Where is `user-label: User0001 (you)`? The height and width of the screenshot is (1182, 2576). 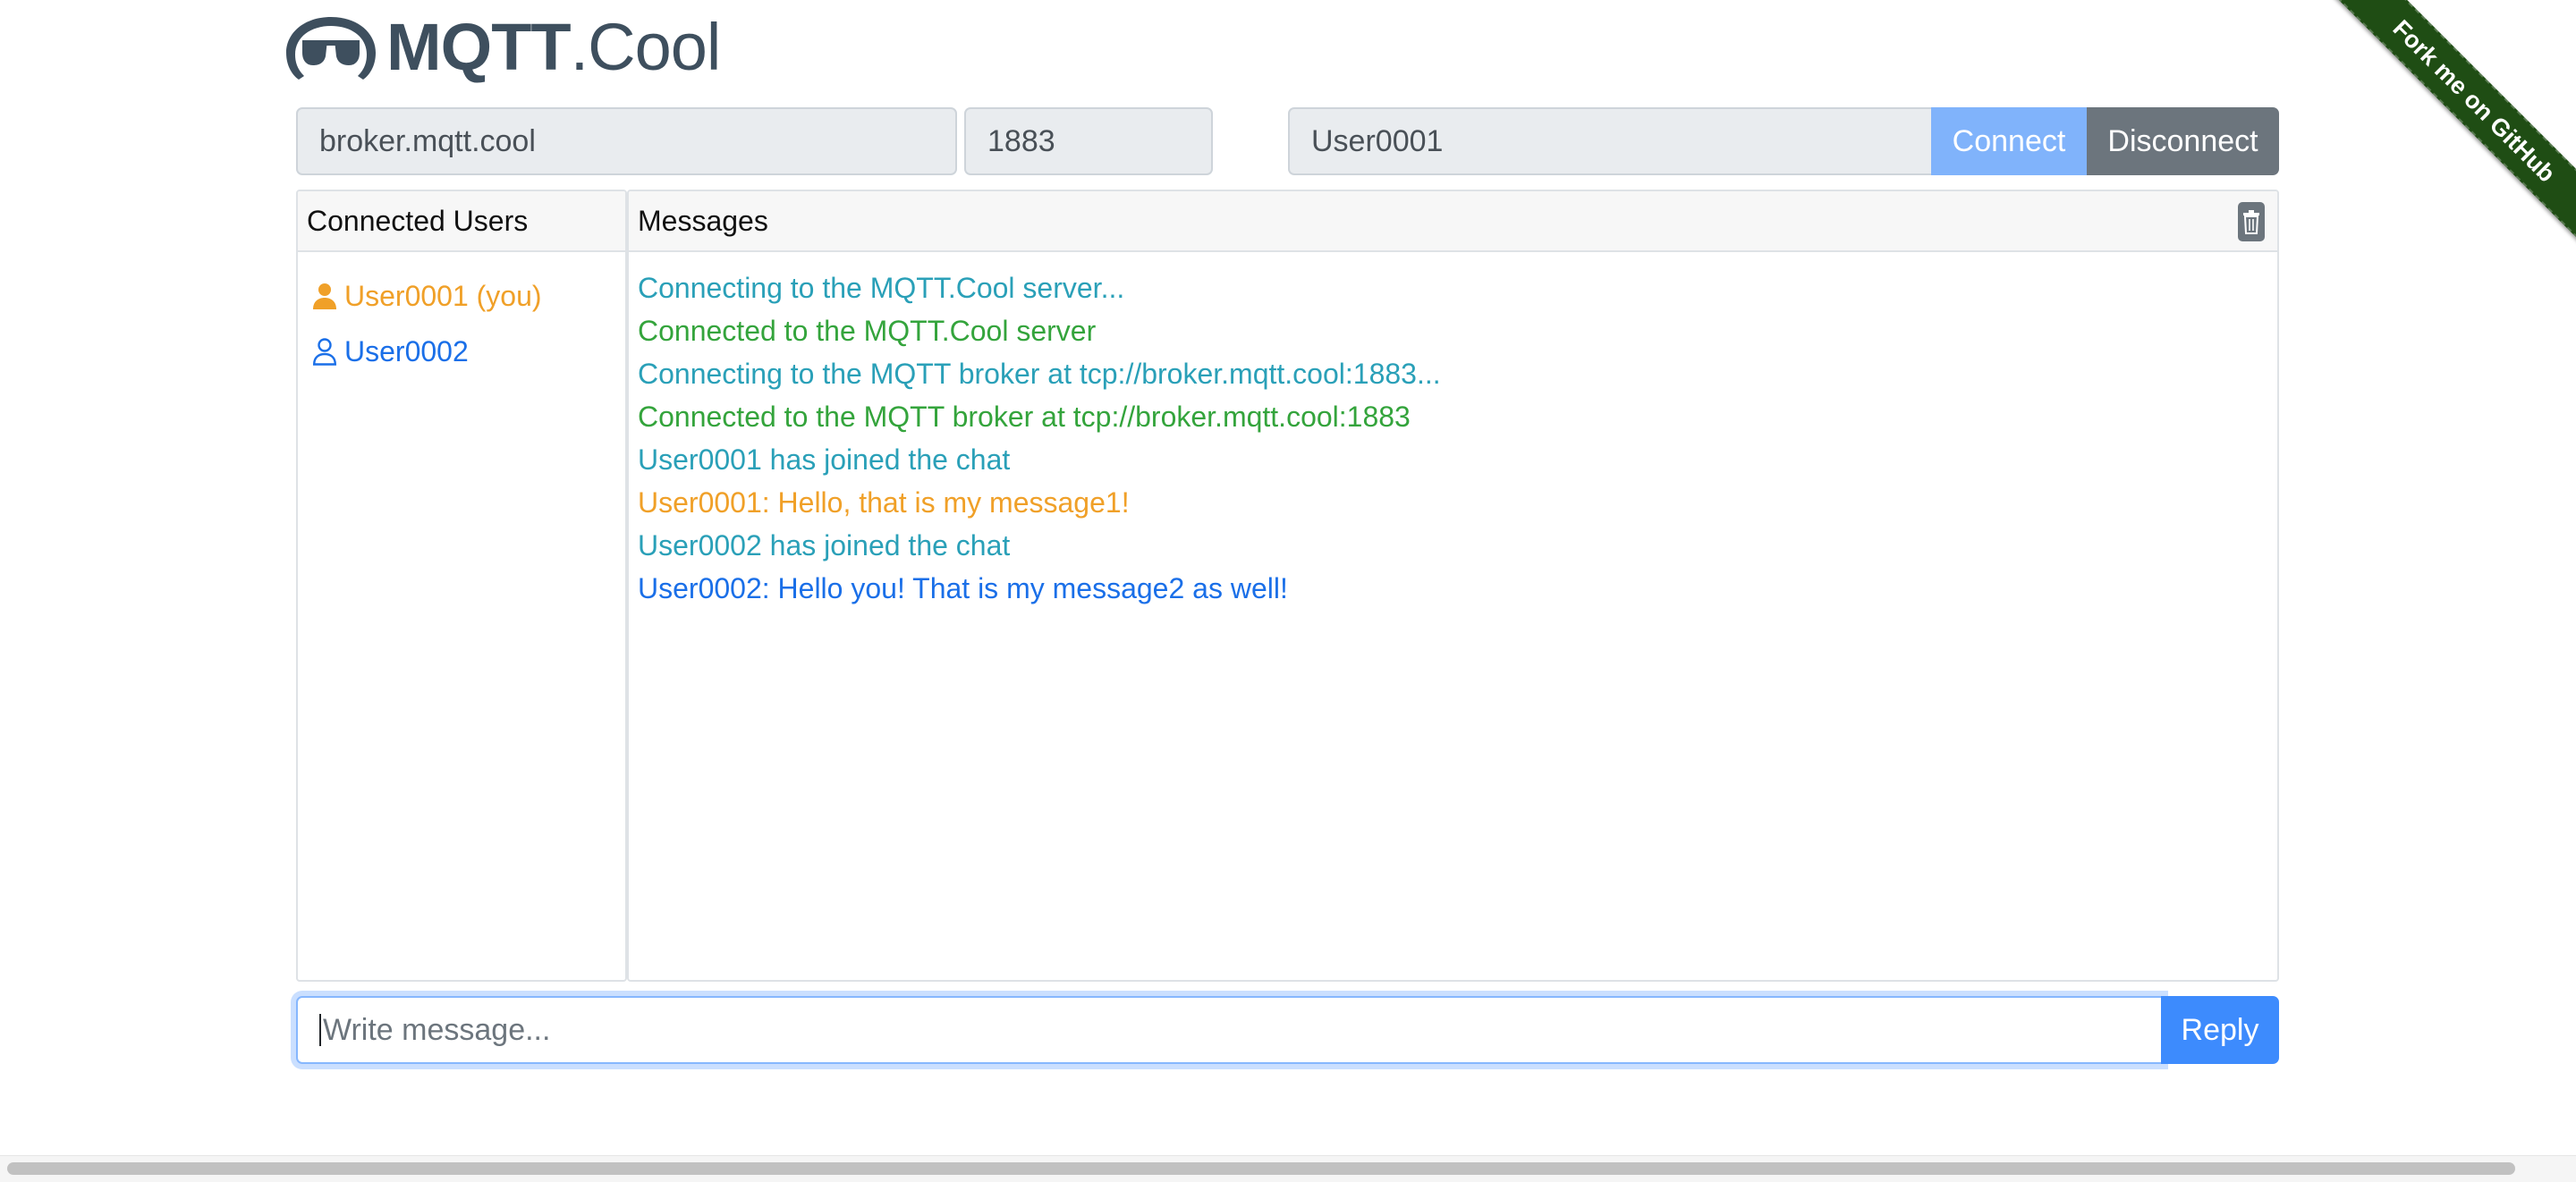 user-label: User0001 (you) is located at coordinates (443, 295).